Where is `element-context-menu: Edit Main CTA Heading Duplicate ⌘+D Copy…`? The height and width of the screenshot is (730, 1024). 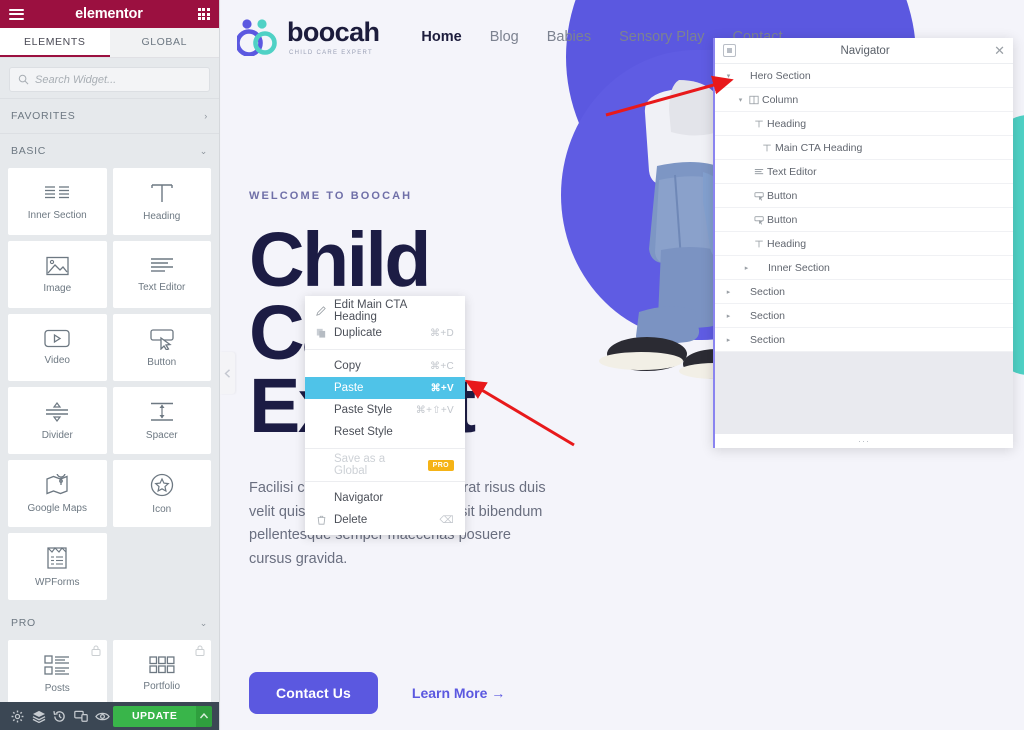
element-context-menu: Edit Main CTA Heading Duplicate ⌘+D Copy… is located at coordinates (385, 415).